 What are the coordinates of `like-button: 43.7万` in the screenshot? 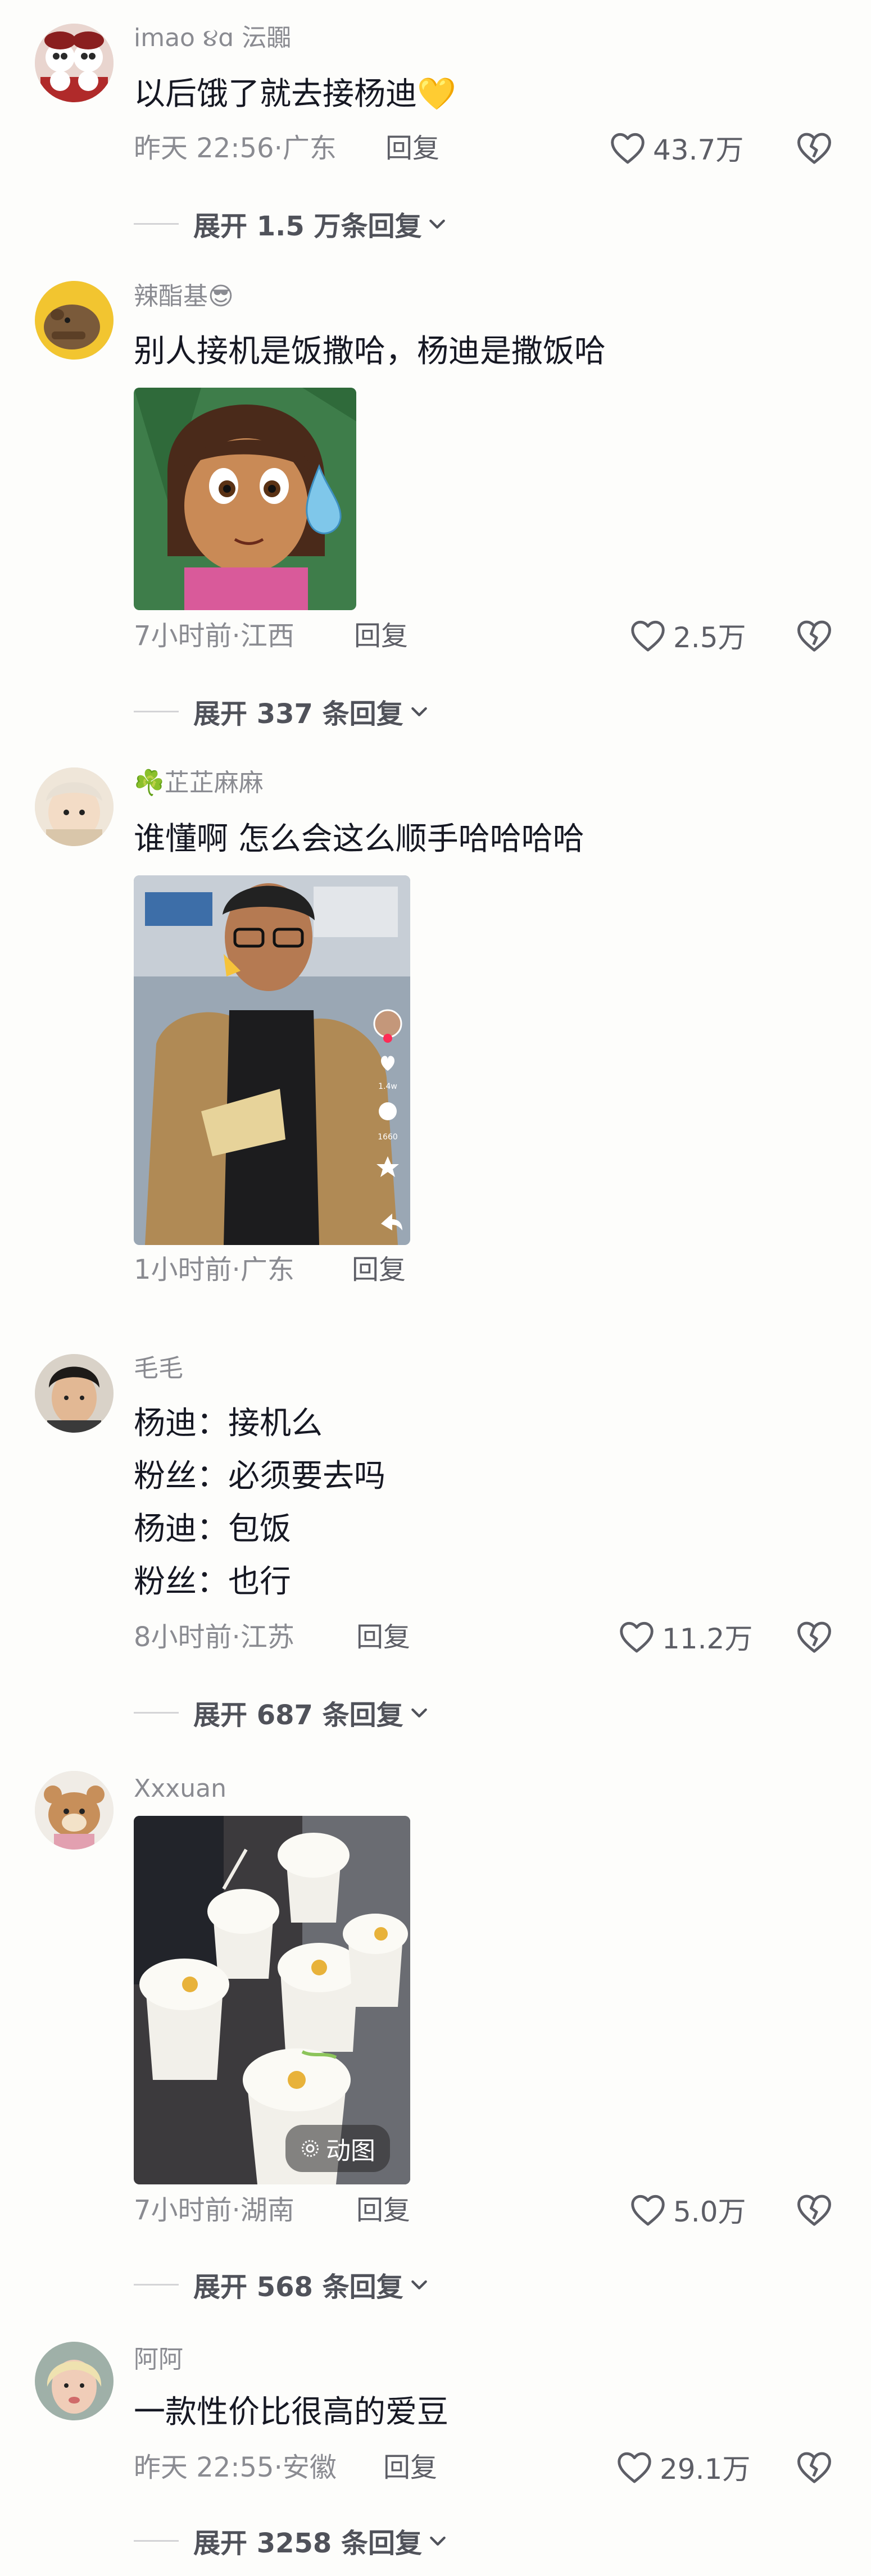 It's located at (676, 148).